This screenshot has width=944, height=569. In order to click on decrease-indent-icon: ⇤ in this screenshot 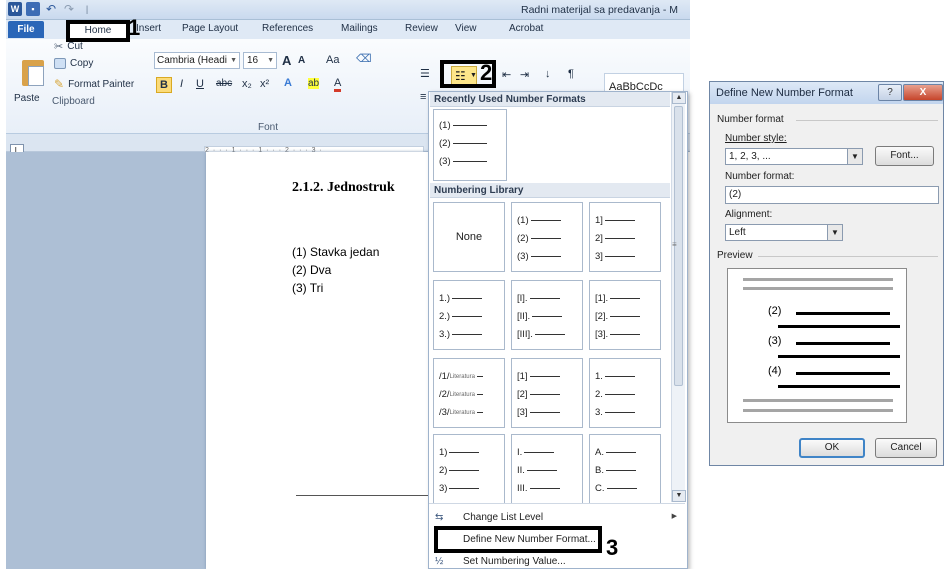, I will do `click(506, 74)`.